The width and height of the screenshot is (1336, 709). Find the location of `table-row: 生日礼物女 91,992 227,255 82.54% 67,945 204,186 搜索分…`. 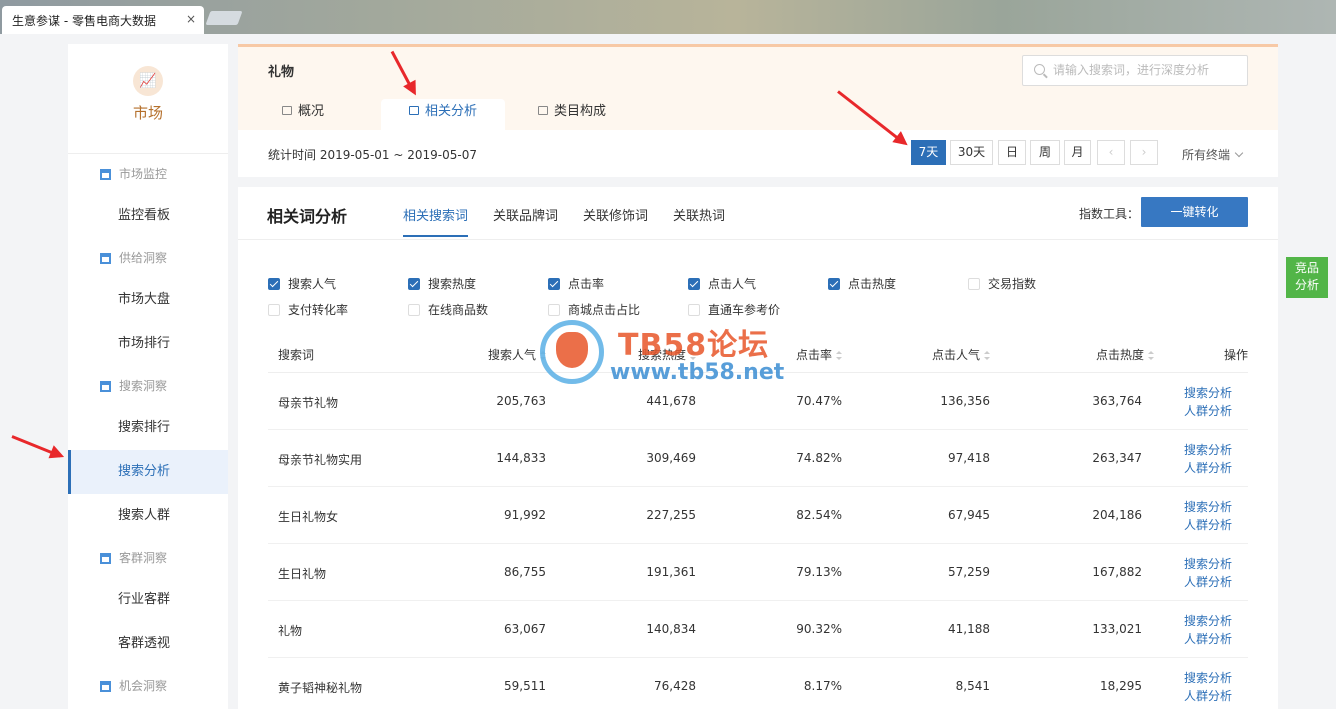

table-row: 生日礼物女 91,992 227,255 82.54% 67,945 204,186 搜索分… is located at coordinates (758, 515).